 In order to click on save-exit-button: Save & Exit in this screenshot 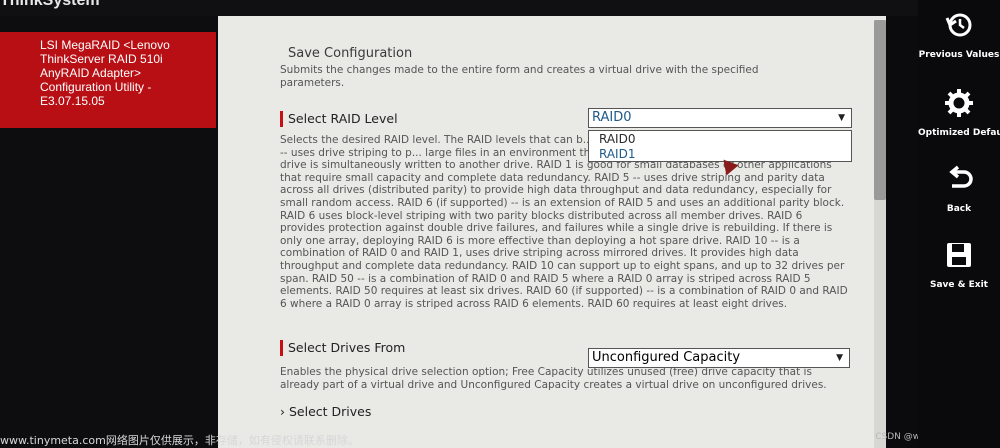, I will do `click(959, 265)`.